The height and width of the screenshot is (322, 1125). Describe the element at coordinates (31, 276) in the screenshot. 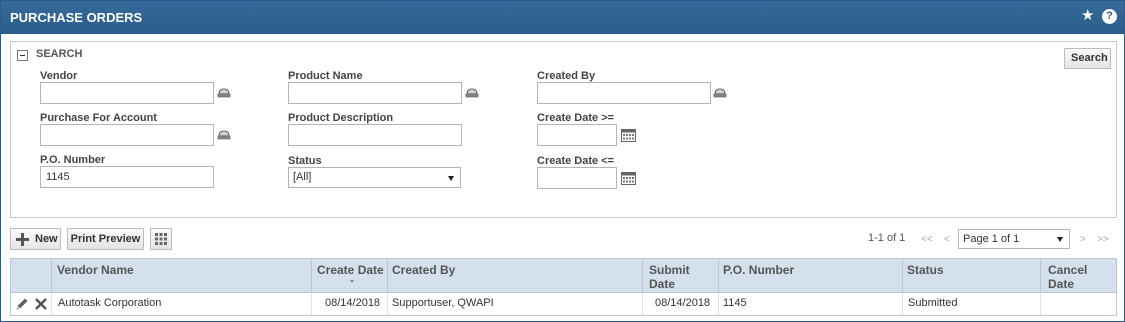

I see `actions-column-header` at that location.